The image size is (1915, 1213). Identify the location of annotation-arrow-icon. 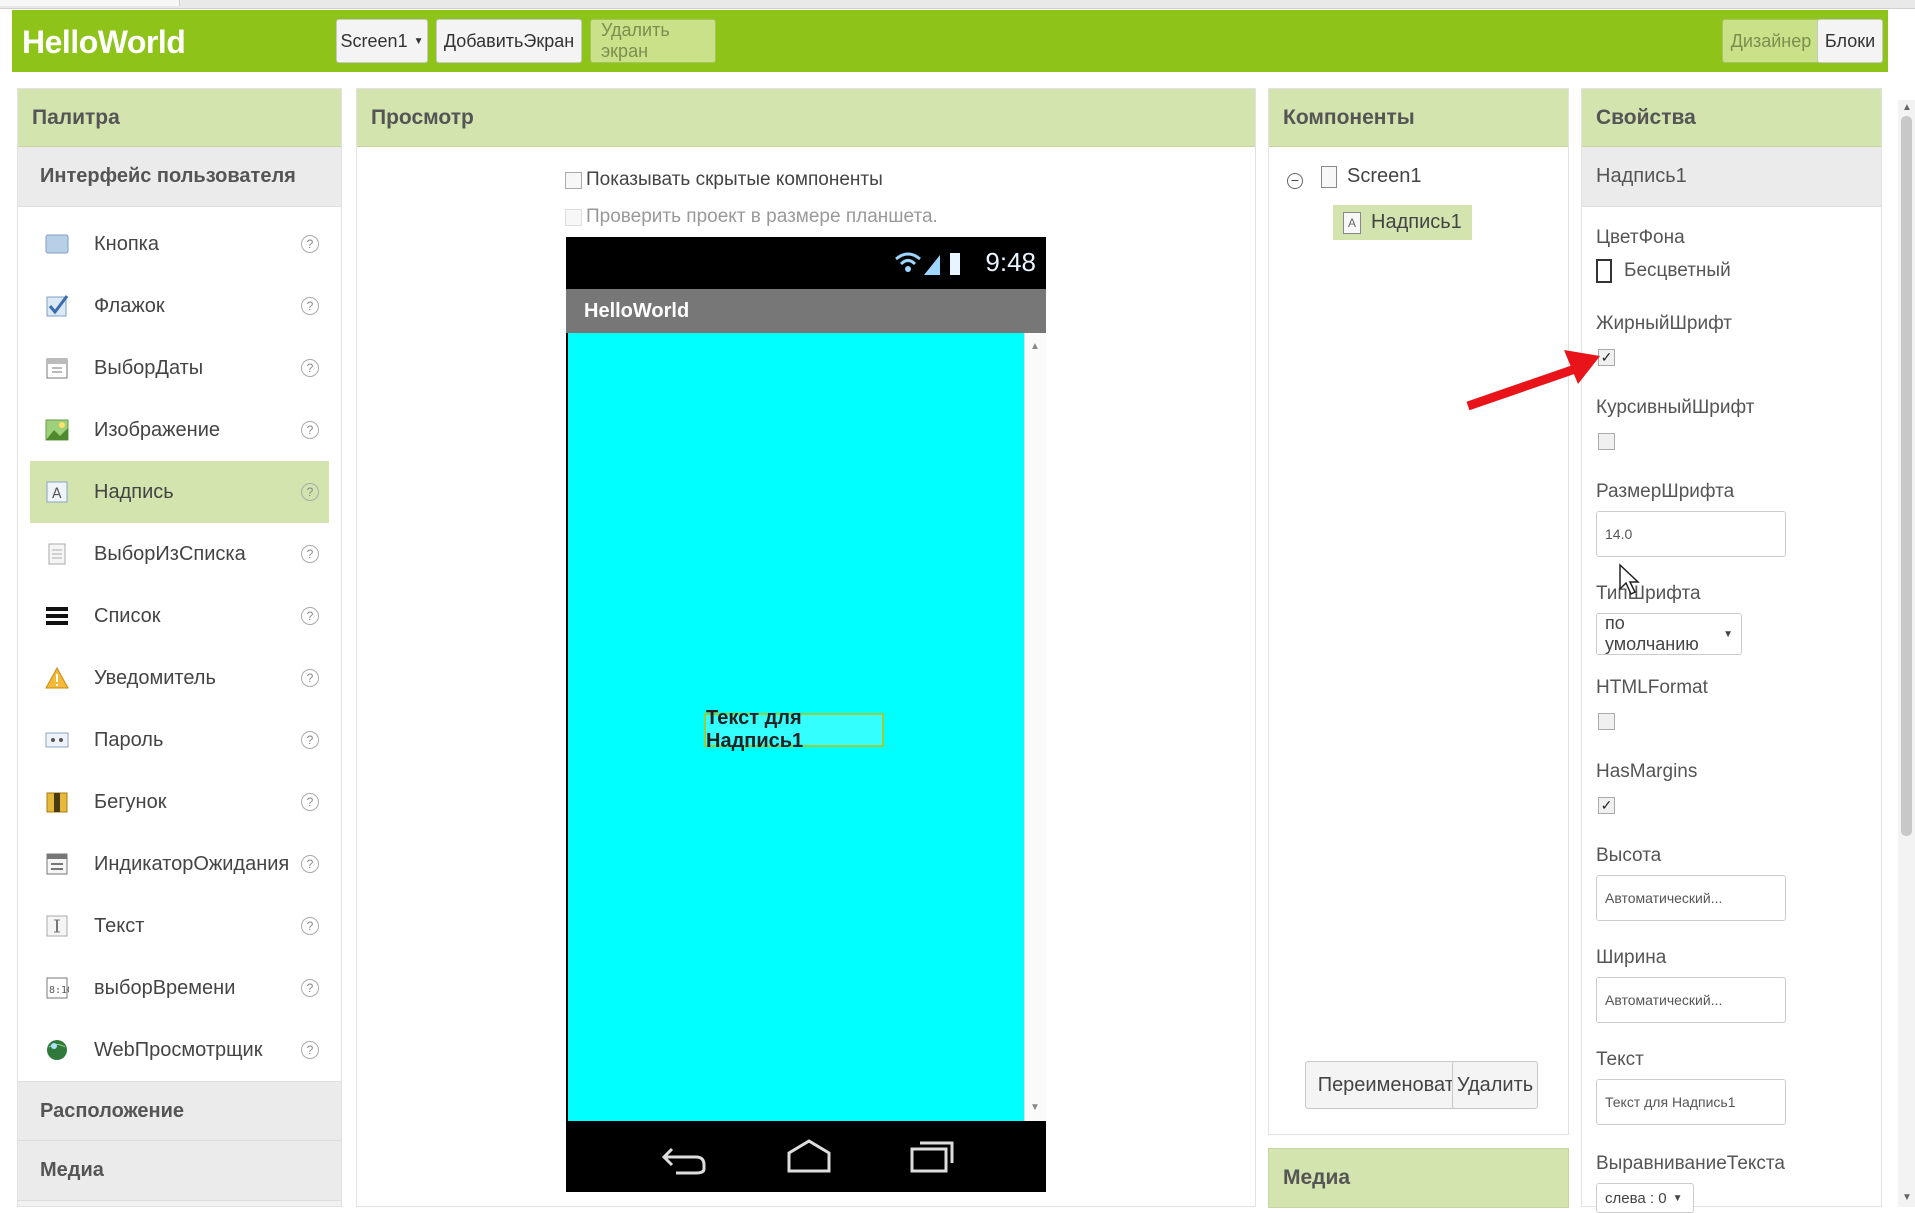
(1533, 380).